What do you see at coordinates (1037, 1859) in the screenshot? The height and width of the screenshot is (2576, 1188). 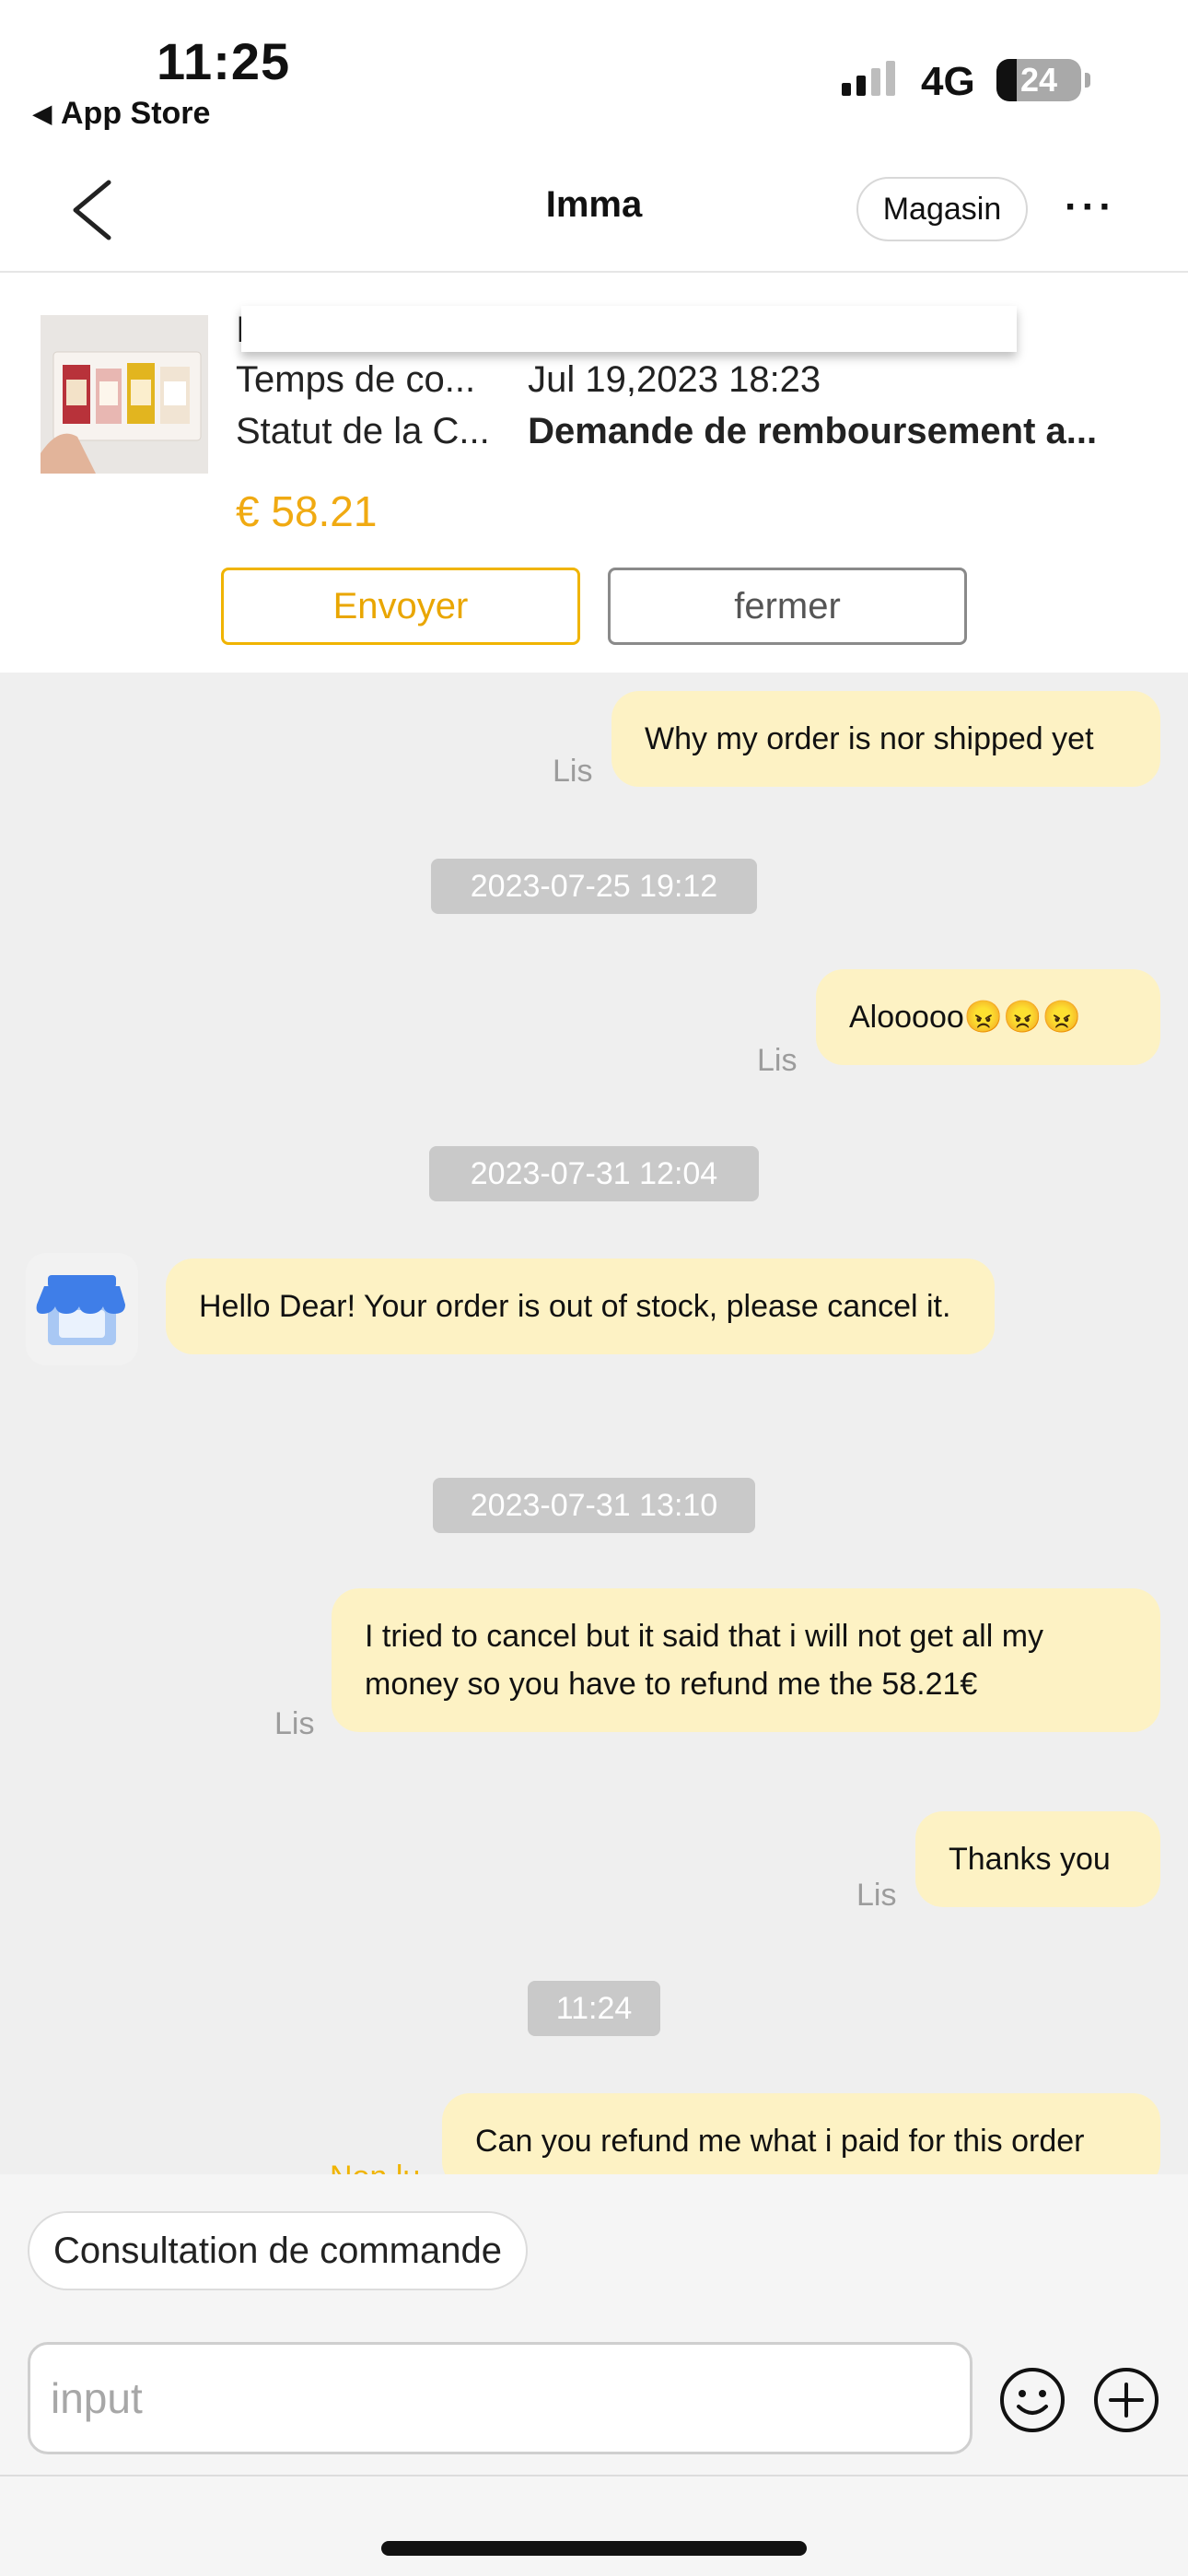 I see `message-bubble-outgoing: Thanks you` at bounding box center [1037, 1859].